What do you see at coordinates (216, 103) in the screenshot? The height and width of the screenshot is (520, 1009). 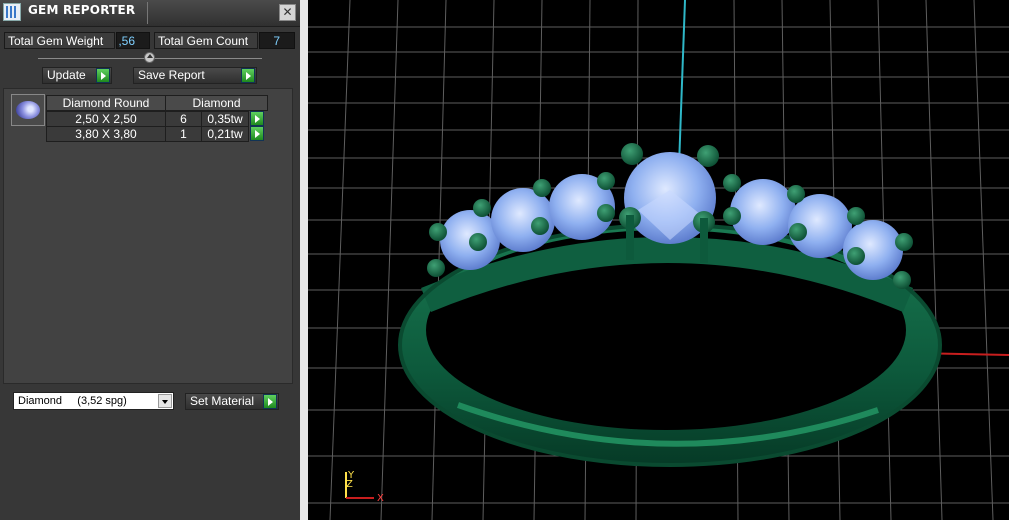 I see `column-header-type: Diamond` at bounding box center [216, 103].